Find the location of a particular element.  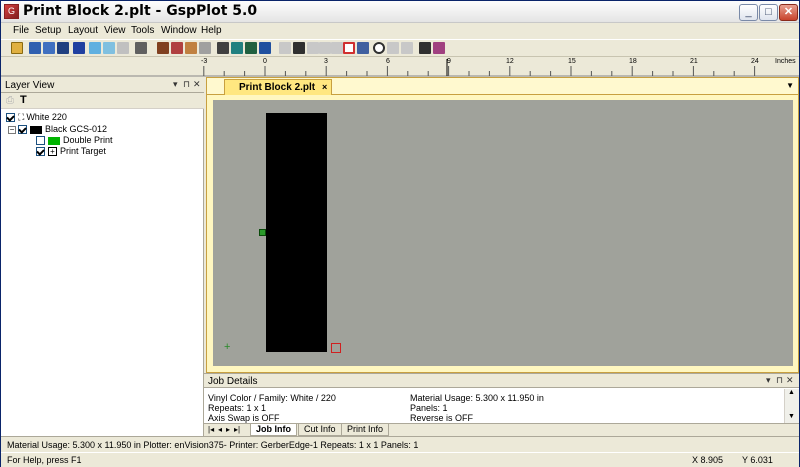

main-toolbar is located at coordinates (400, 48).